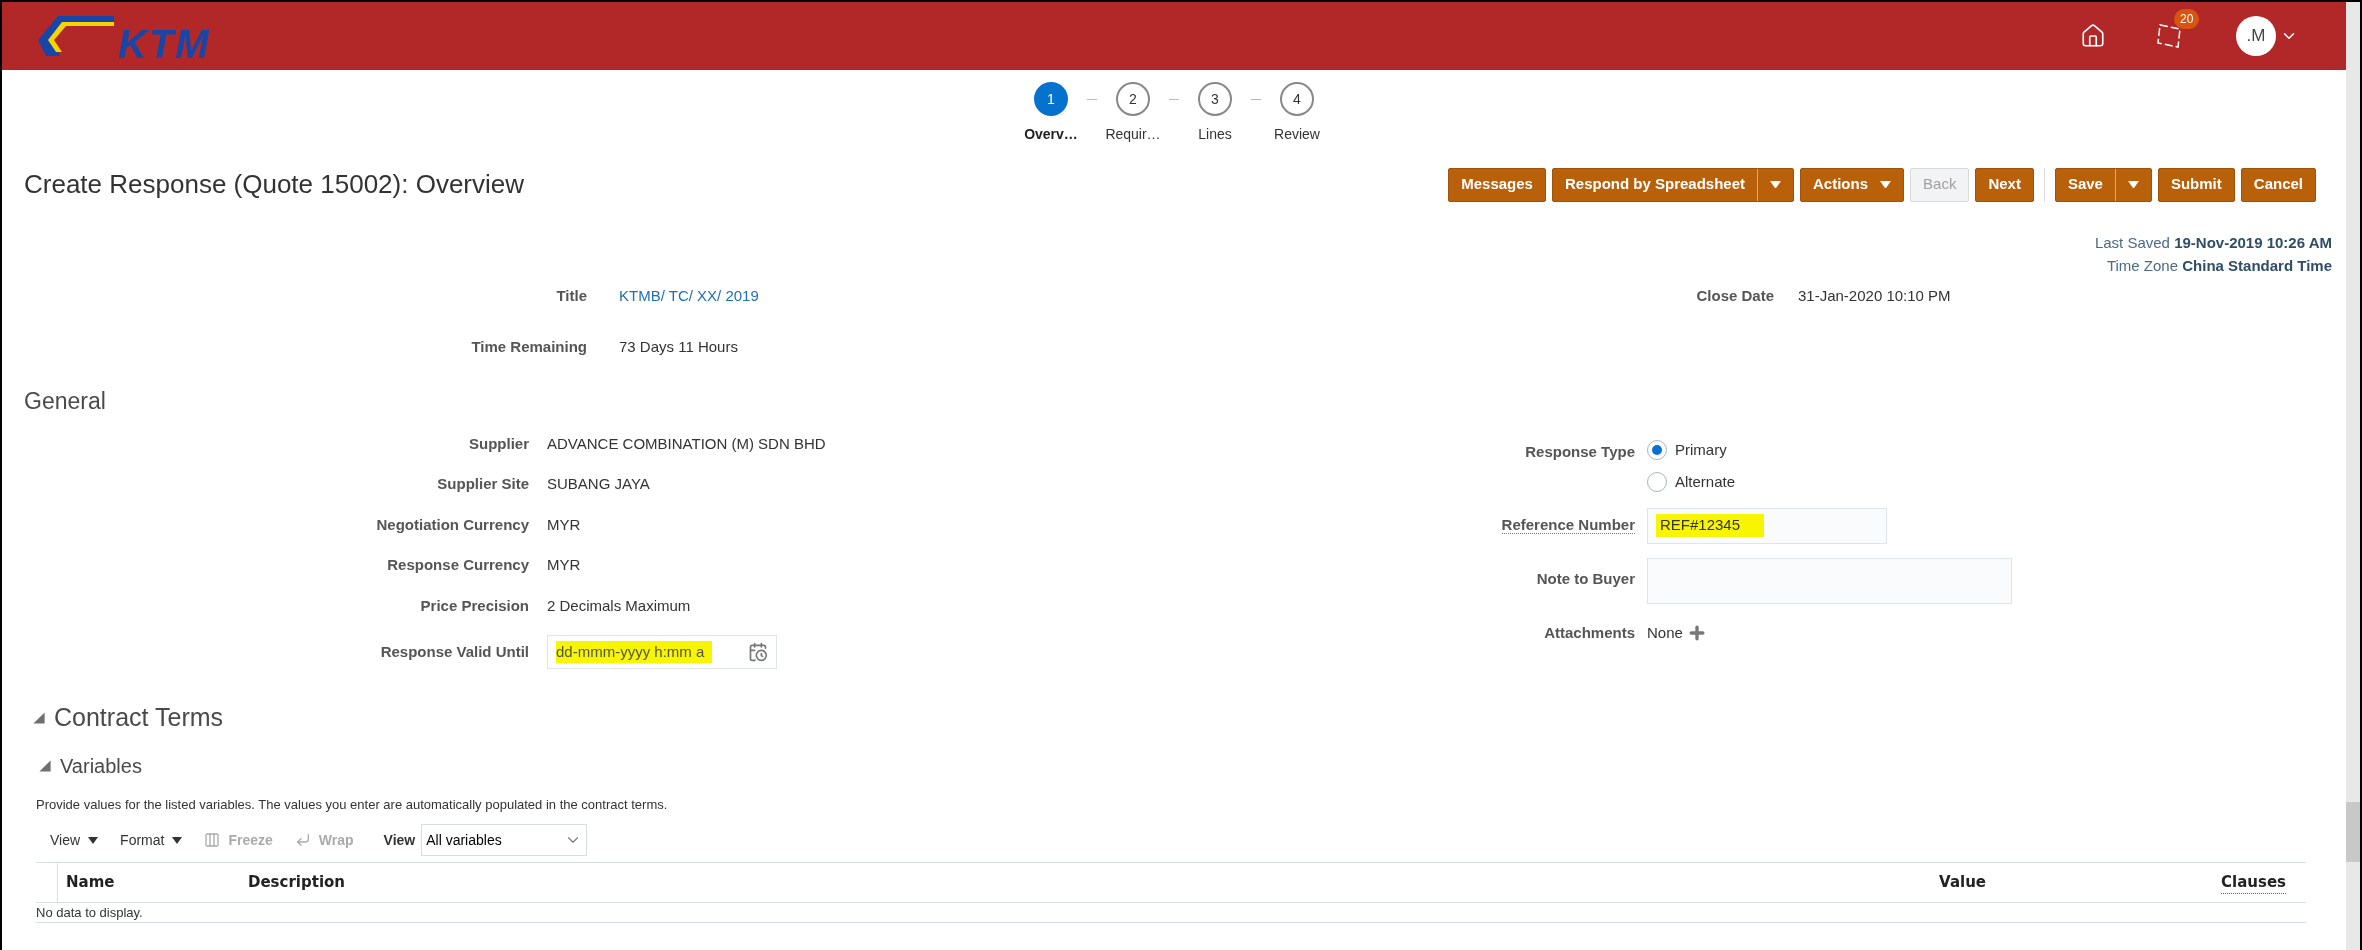 This screenshot has height=950, width=2362. I want to click on field-value: 2 Decimals Maximum, so click(619, 605).